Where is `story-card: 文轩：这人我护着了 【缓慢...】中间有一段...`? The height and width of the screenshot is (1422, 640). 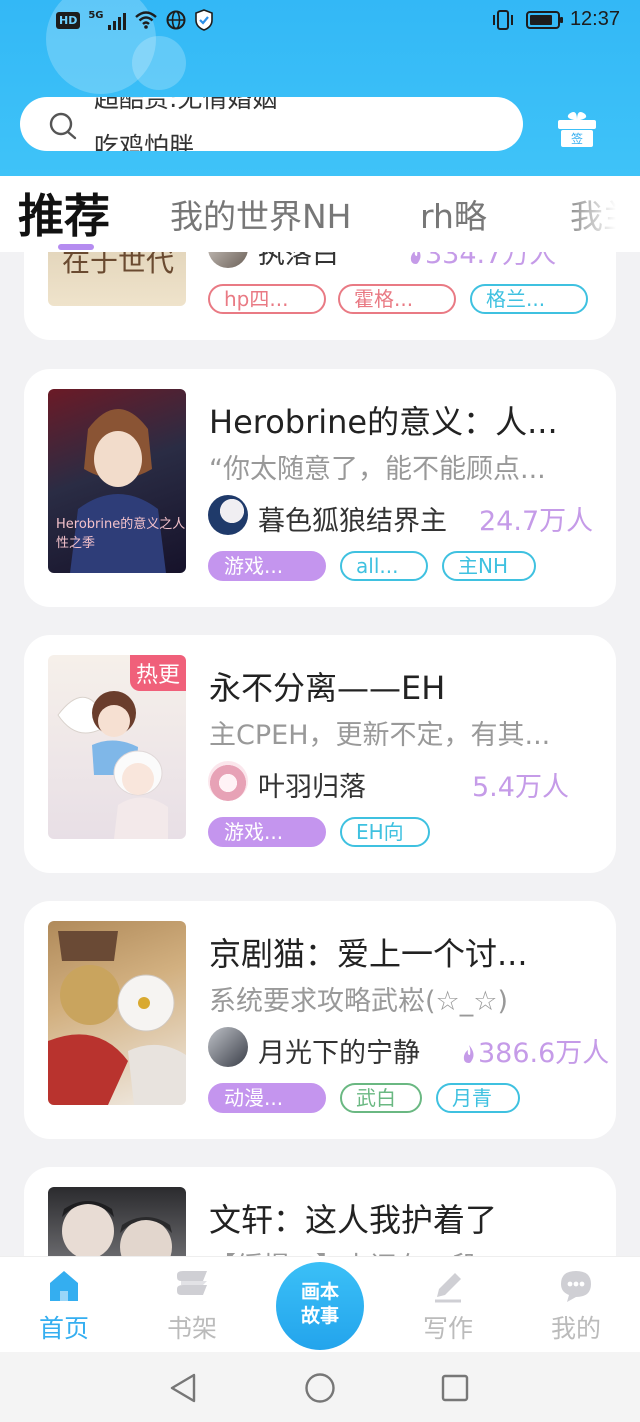
story-card: 文轩：这人我护着了 【缓慢...】中间有一段... is located at coordinates (320, 1211).